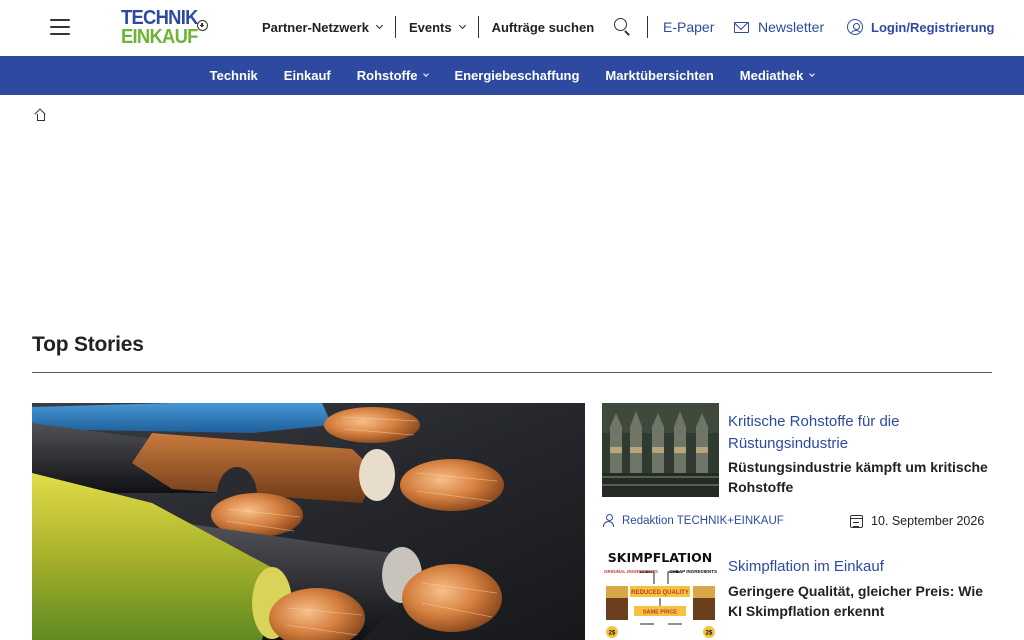  What do you see at coordinates (858, 567) in the screenshot?
I see `story-kicker-link: Skimpflation im Einkauf` at bounding box center [858, 567].